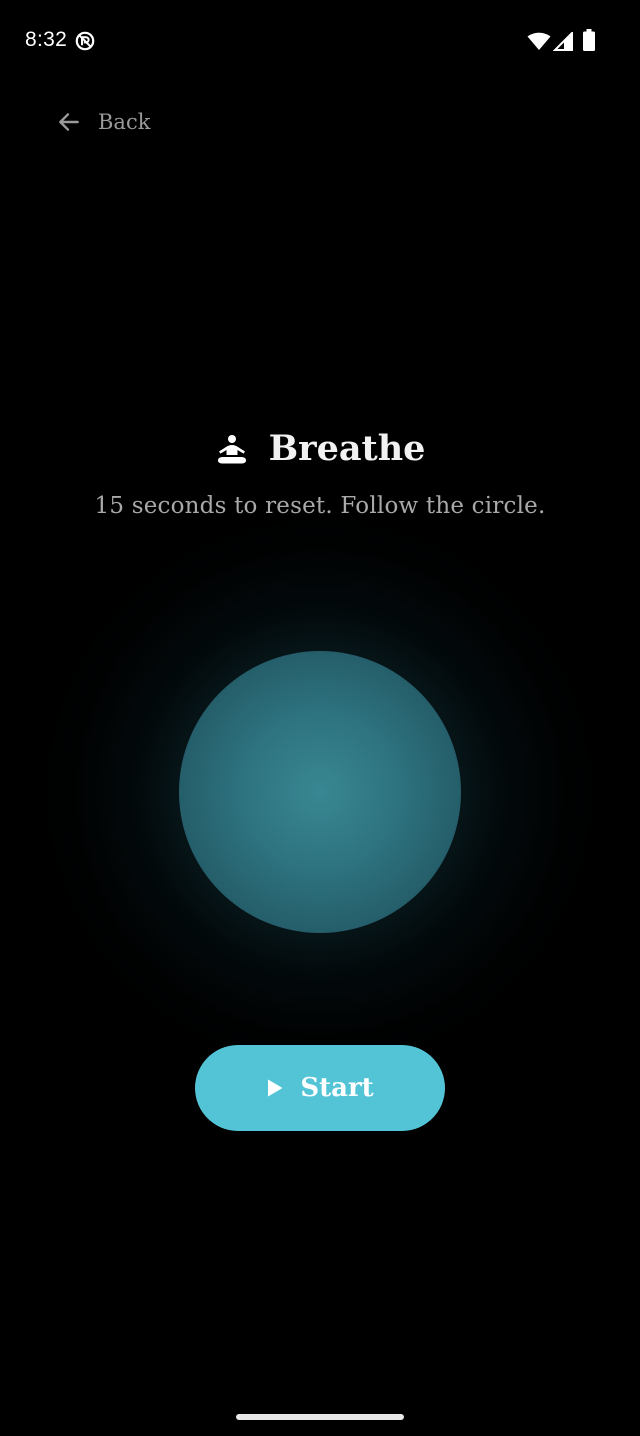  Describe the element at coordinates (231, 448) in the screenshot. I see `meditation-icon` at that location.